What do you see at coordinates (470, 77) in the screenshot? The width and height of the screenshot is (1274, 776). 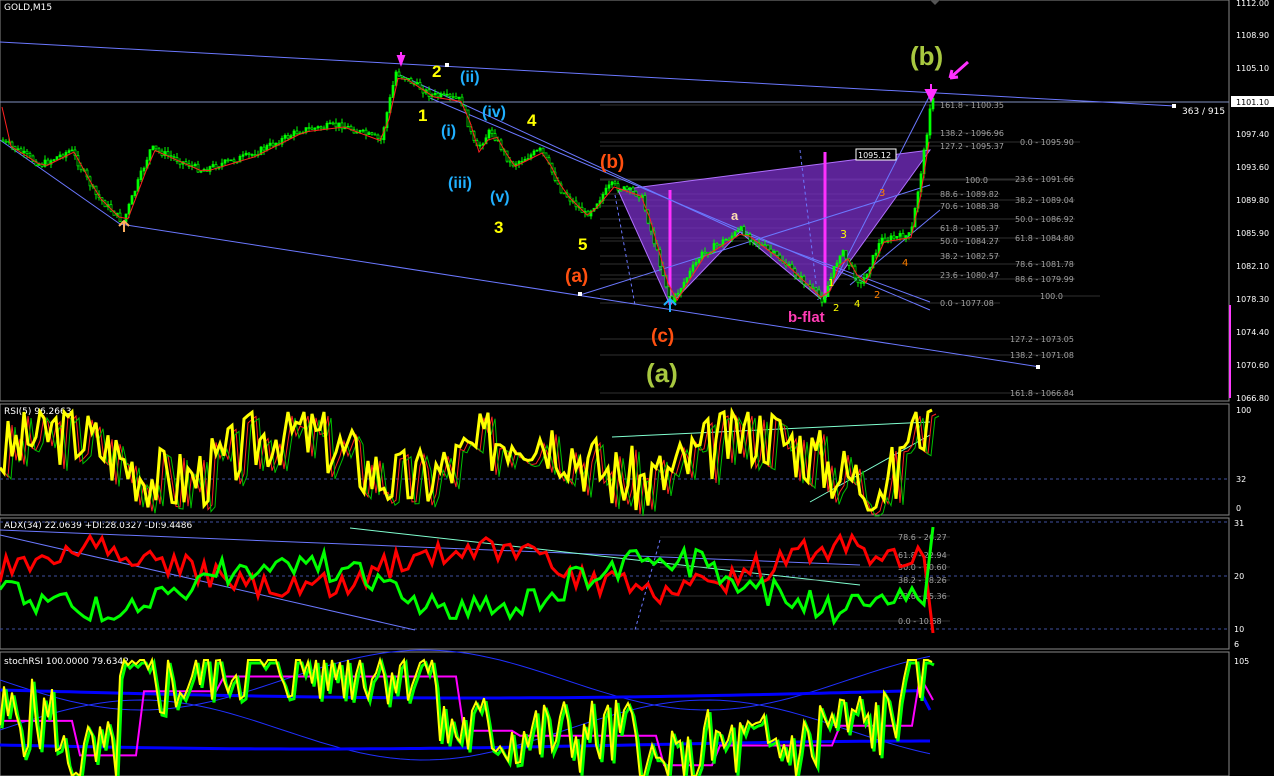 I see `wave-label: (ii)` at bounding box center [470, 77].